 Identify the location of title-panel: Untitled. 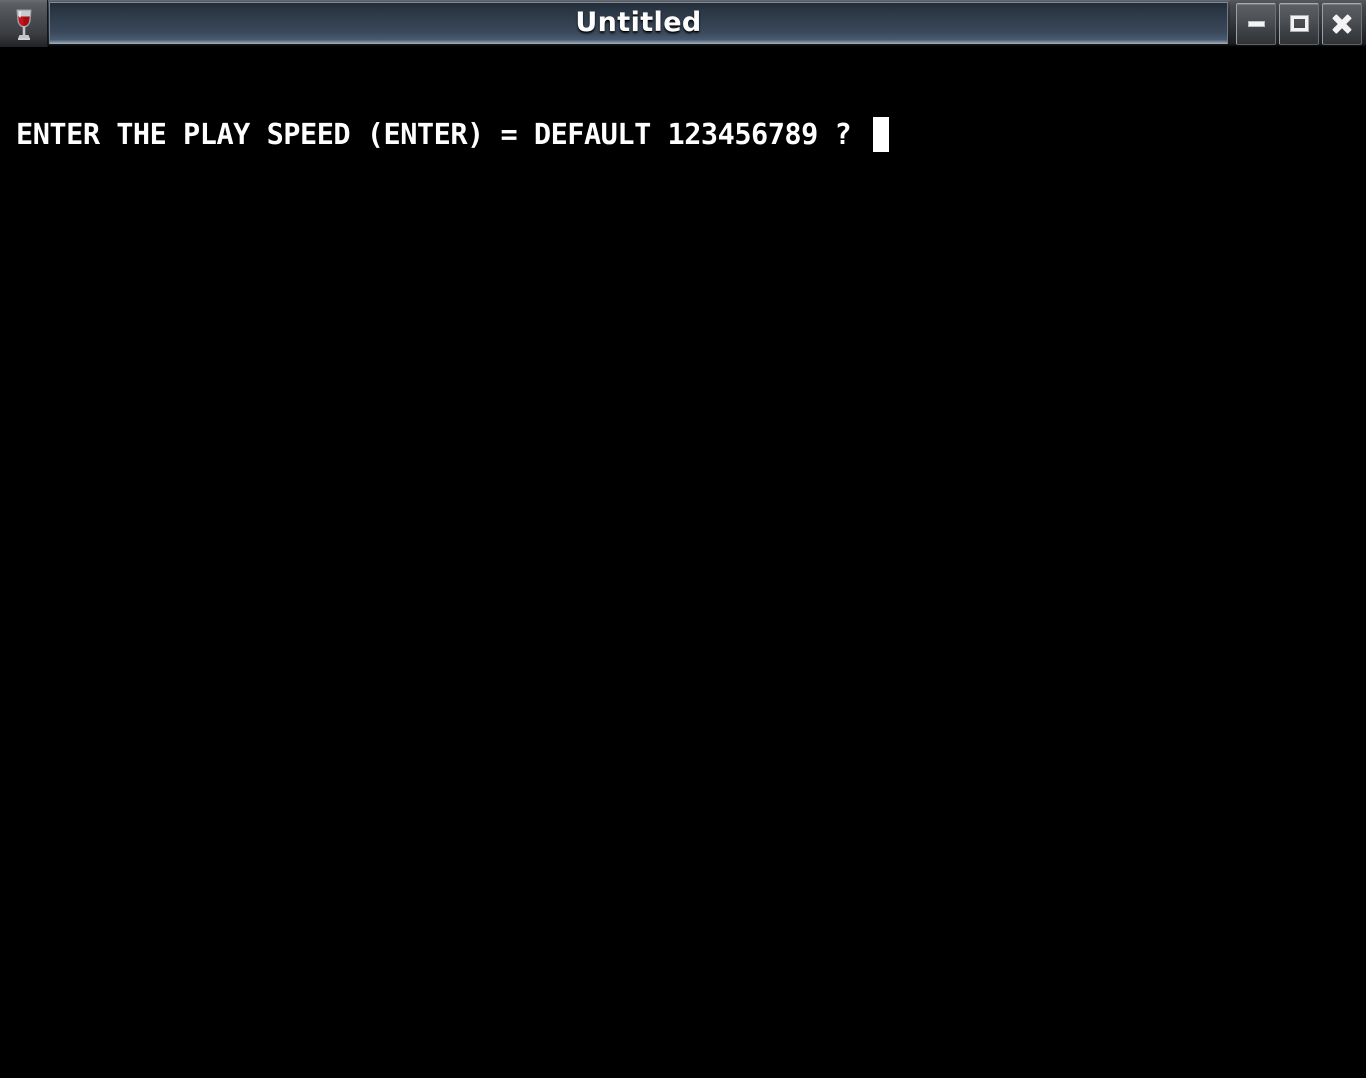
(638, 23).